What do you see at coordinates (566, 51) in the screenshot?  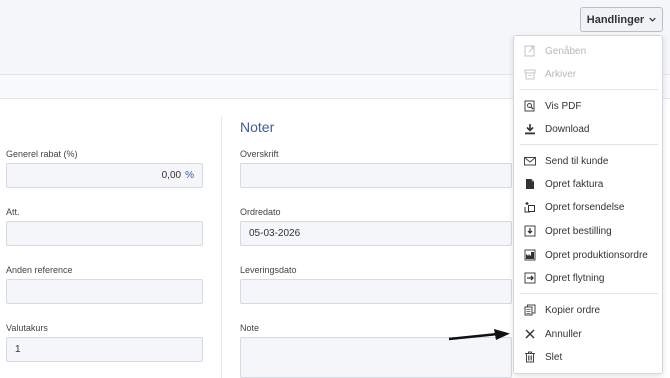 I see `menu-item-label: Genåben` at bounding box center [566, 51].